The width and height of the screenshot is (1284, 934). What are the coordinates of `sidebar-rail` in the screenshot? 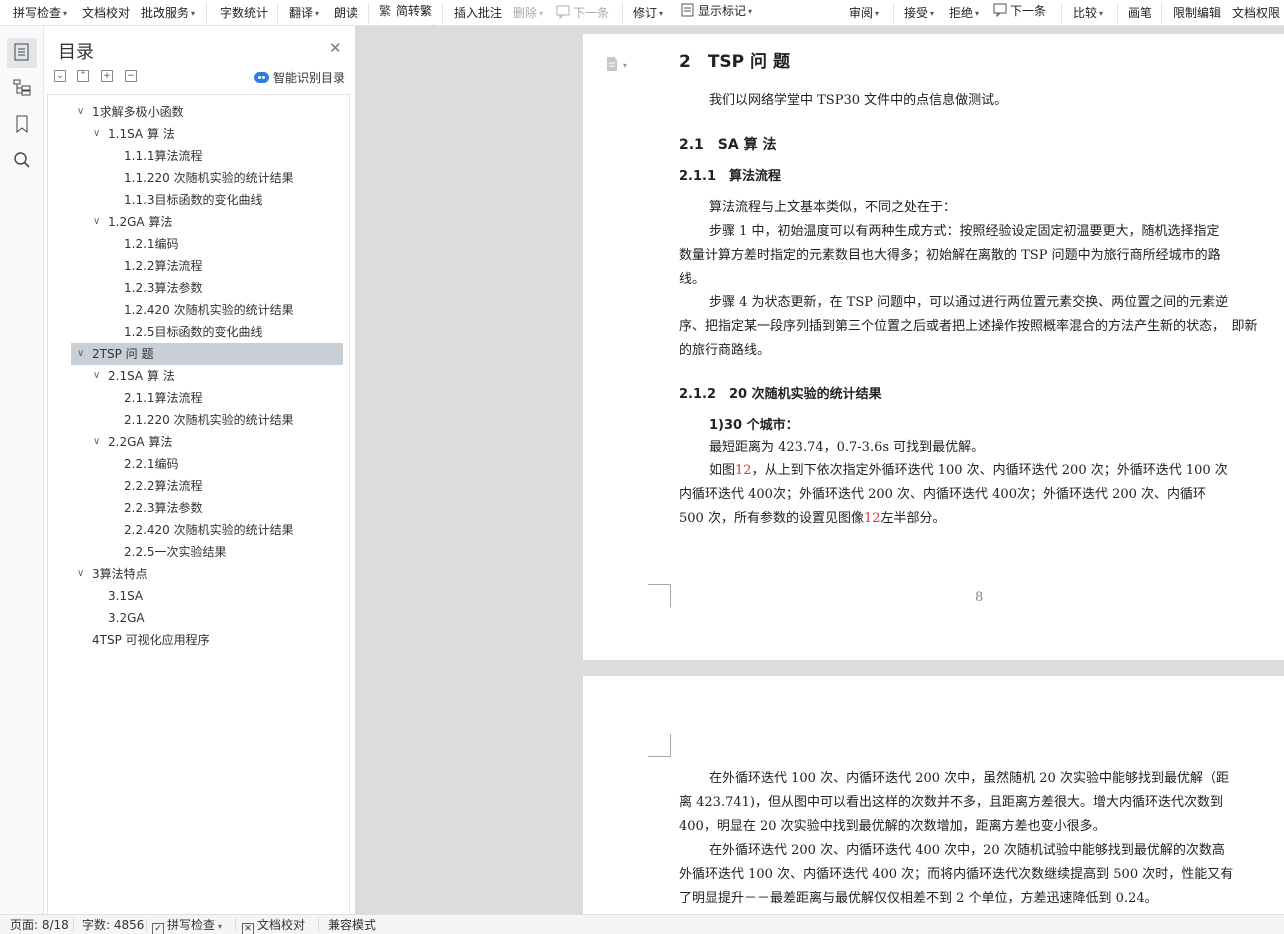 It's located at (22, 470).